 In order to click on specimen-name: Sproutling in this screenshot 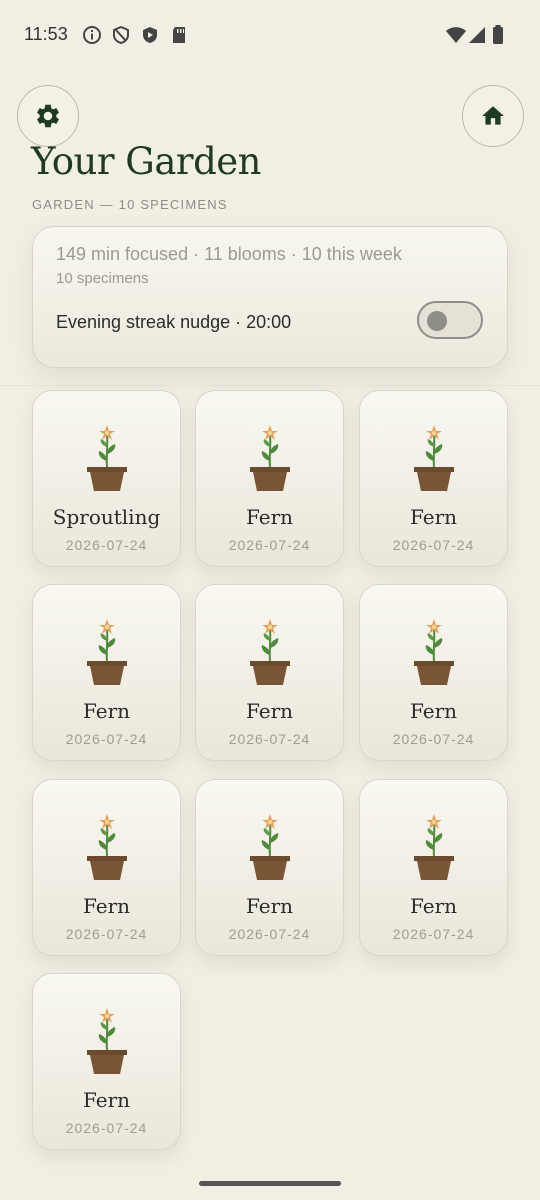, I will do `click(106, 517)`.